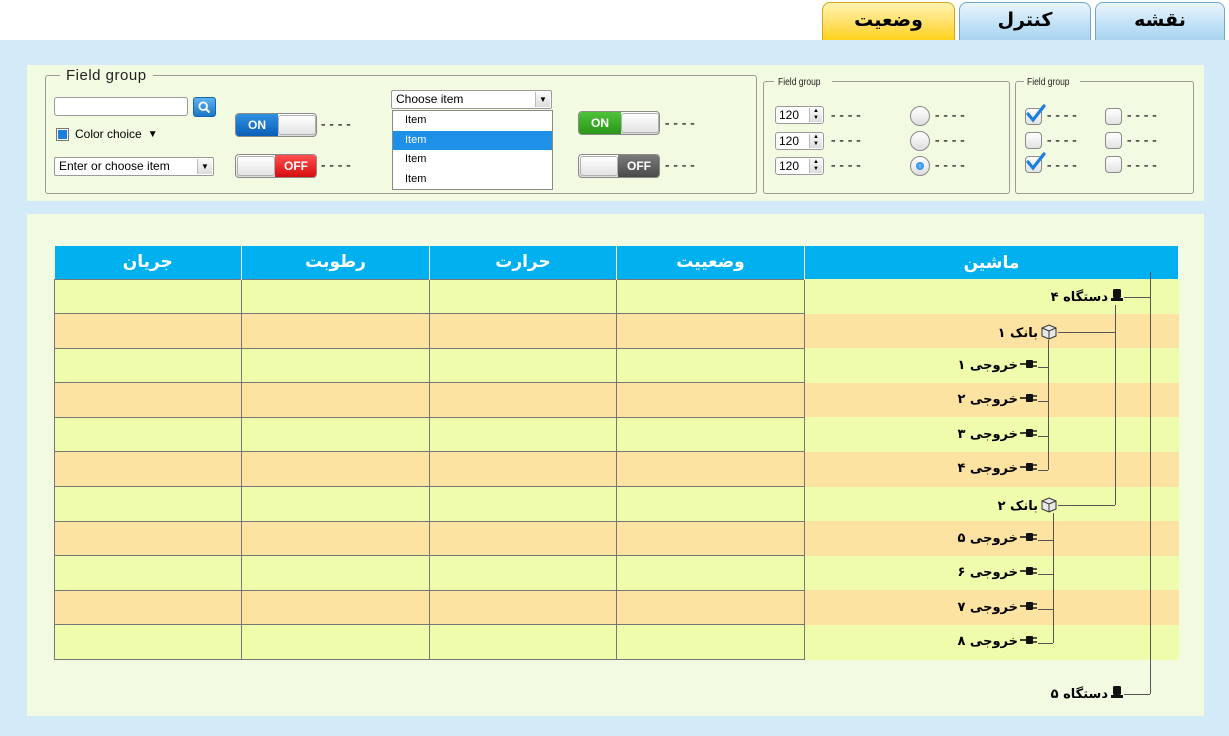 The image size is (1229, 736). I want to click on column-header-current: جریان, so click(148, 262).